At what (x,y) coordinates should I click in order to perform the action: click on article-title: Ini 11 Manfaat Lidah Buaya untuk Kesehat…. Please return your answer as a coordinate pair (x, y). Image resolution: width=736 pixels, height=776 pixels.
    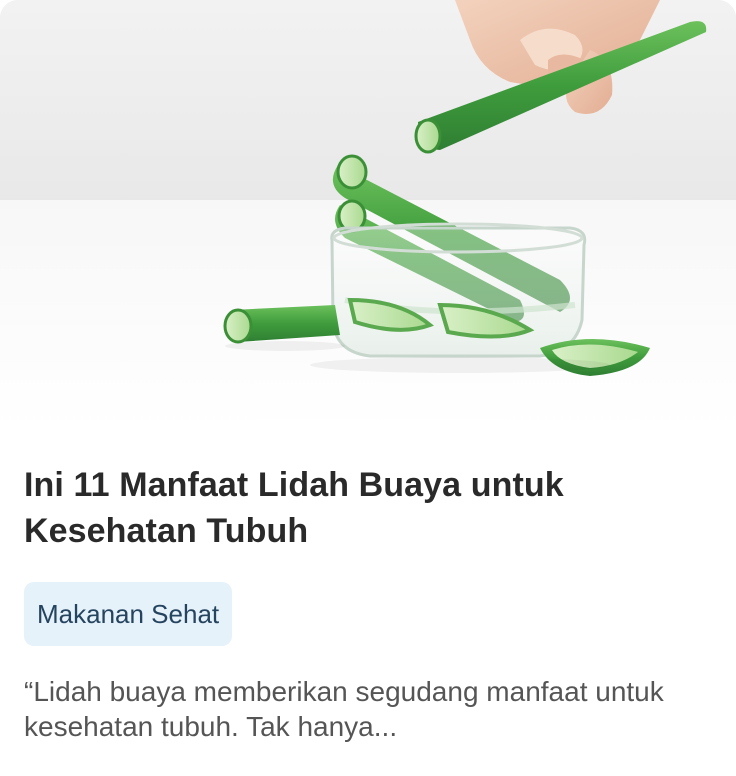
    Looking at the image, I should click on (369, 508).